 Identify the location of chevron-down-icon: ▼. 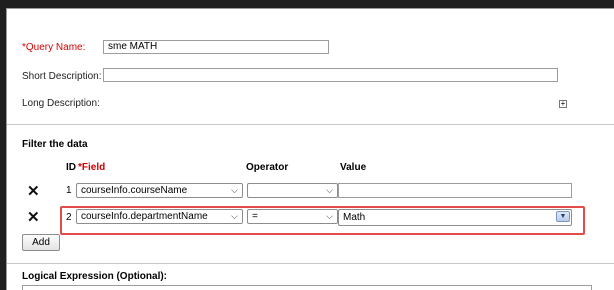
(563, 216).